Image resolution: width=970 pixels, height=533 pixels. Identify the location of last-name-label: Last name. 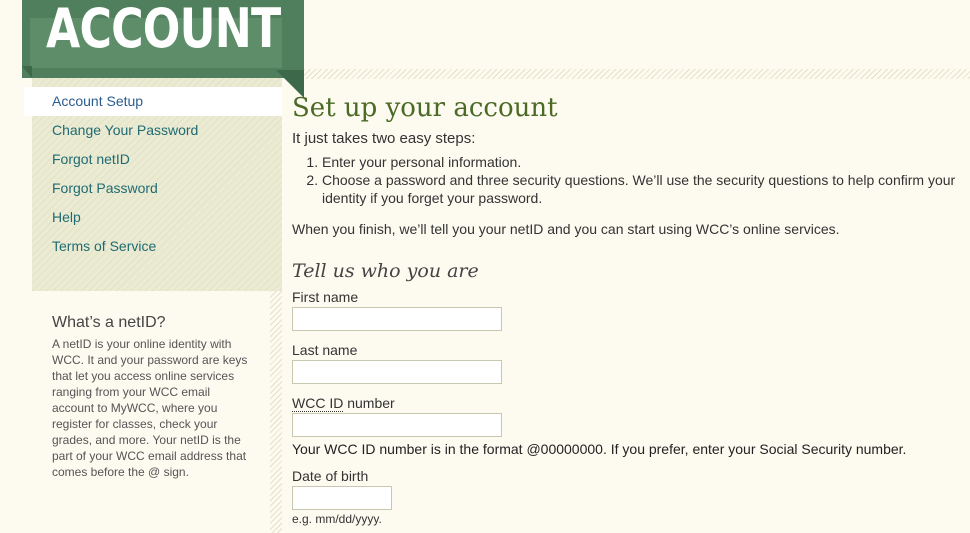
(325, 350).